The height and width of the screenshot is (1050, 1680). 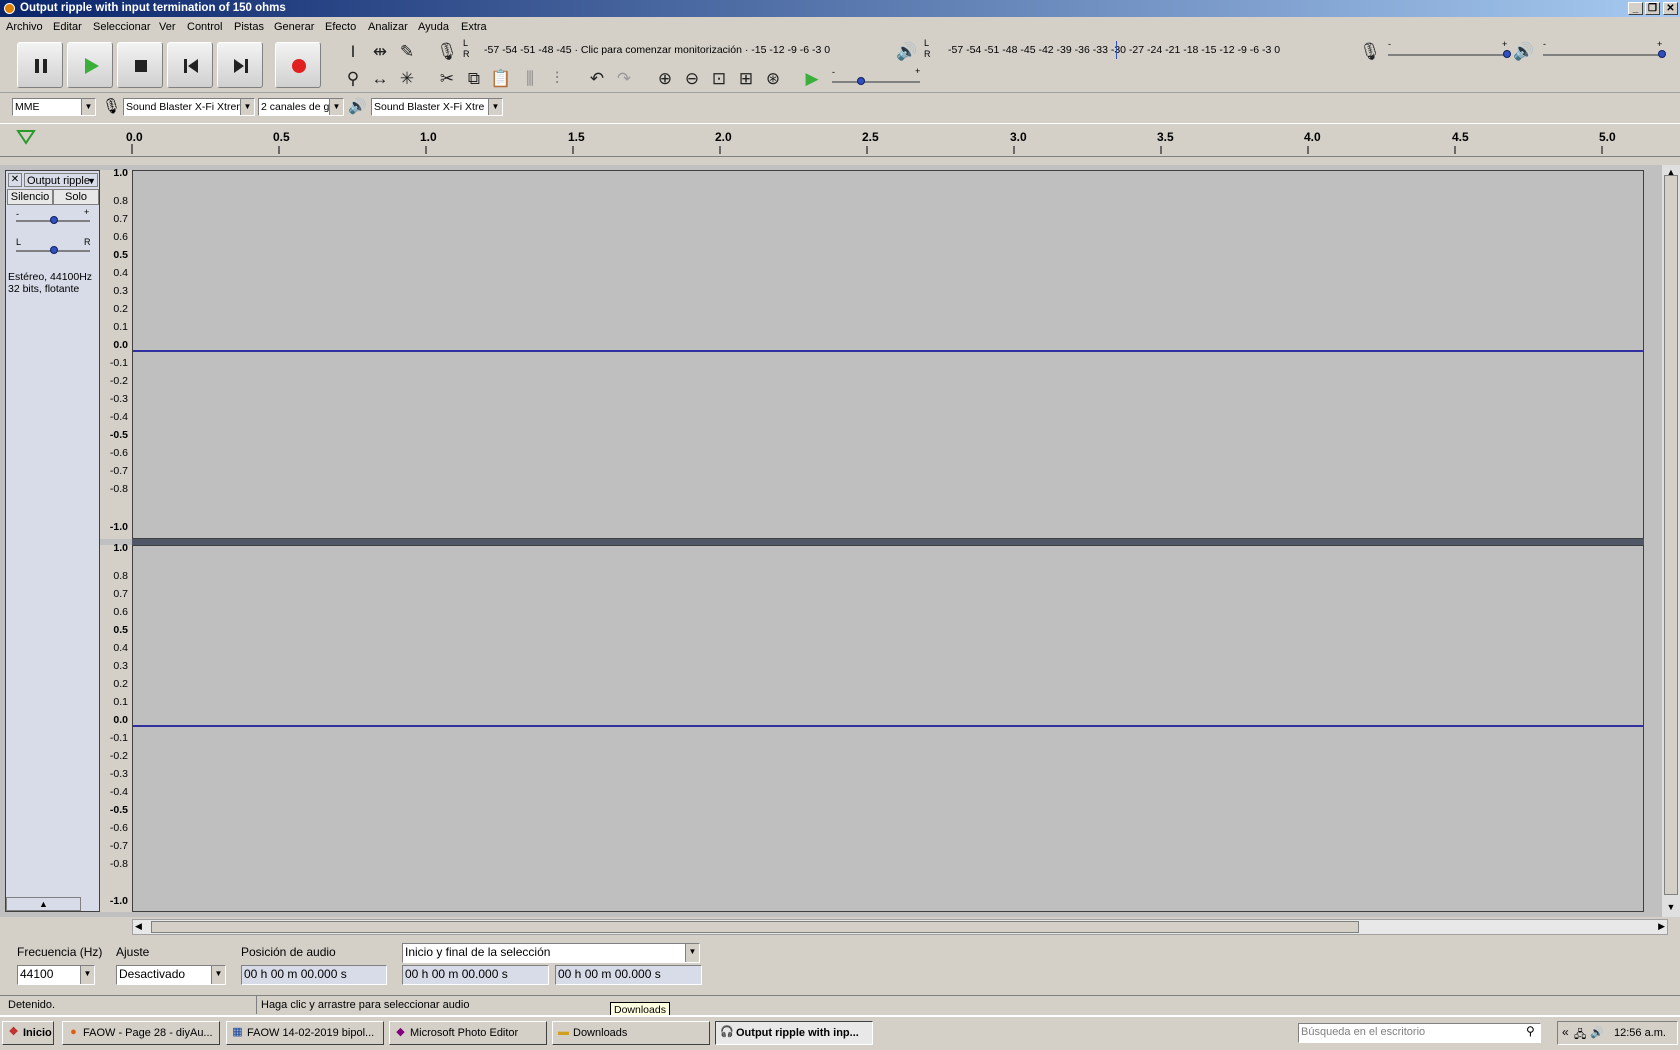 What do you see at coordinates (1448, 55) in the screenshot?
I see `input-volume-slider` at bounding box center [1448, 55].